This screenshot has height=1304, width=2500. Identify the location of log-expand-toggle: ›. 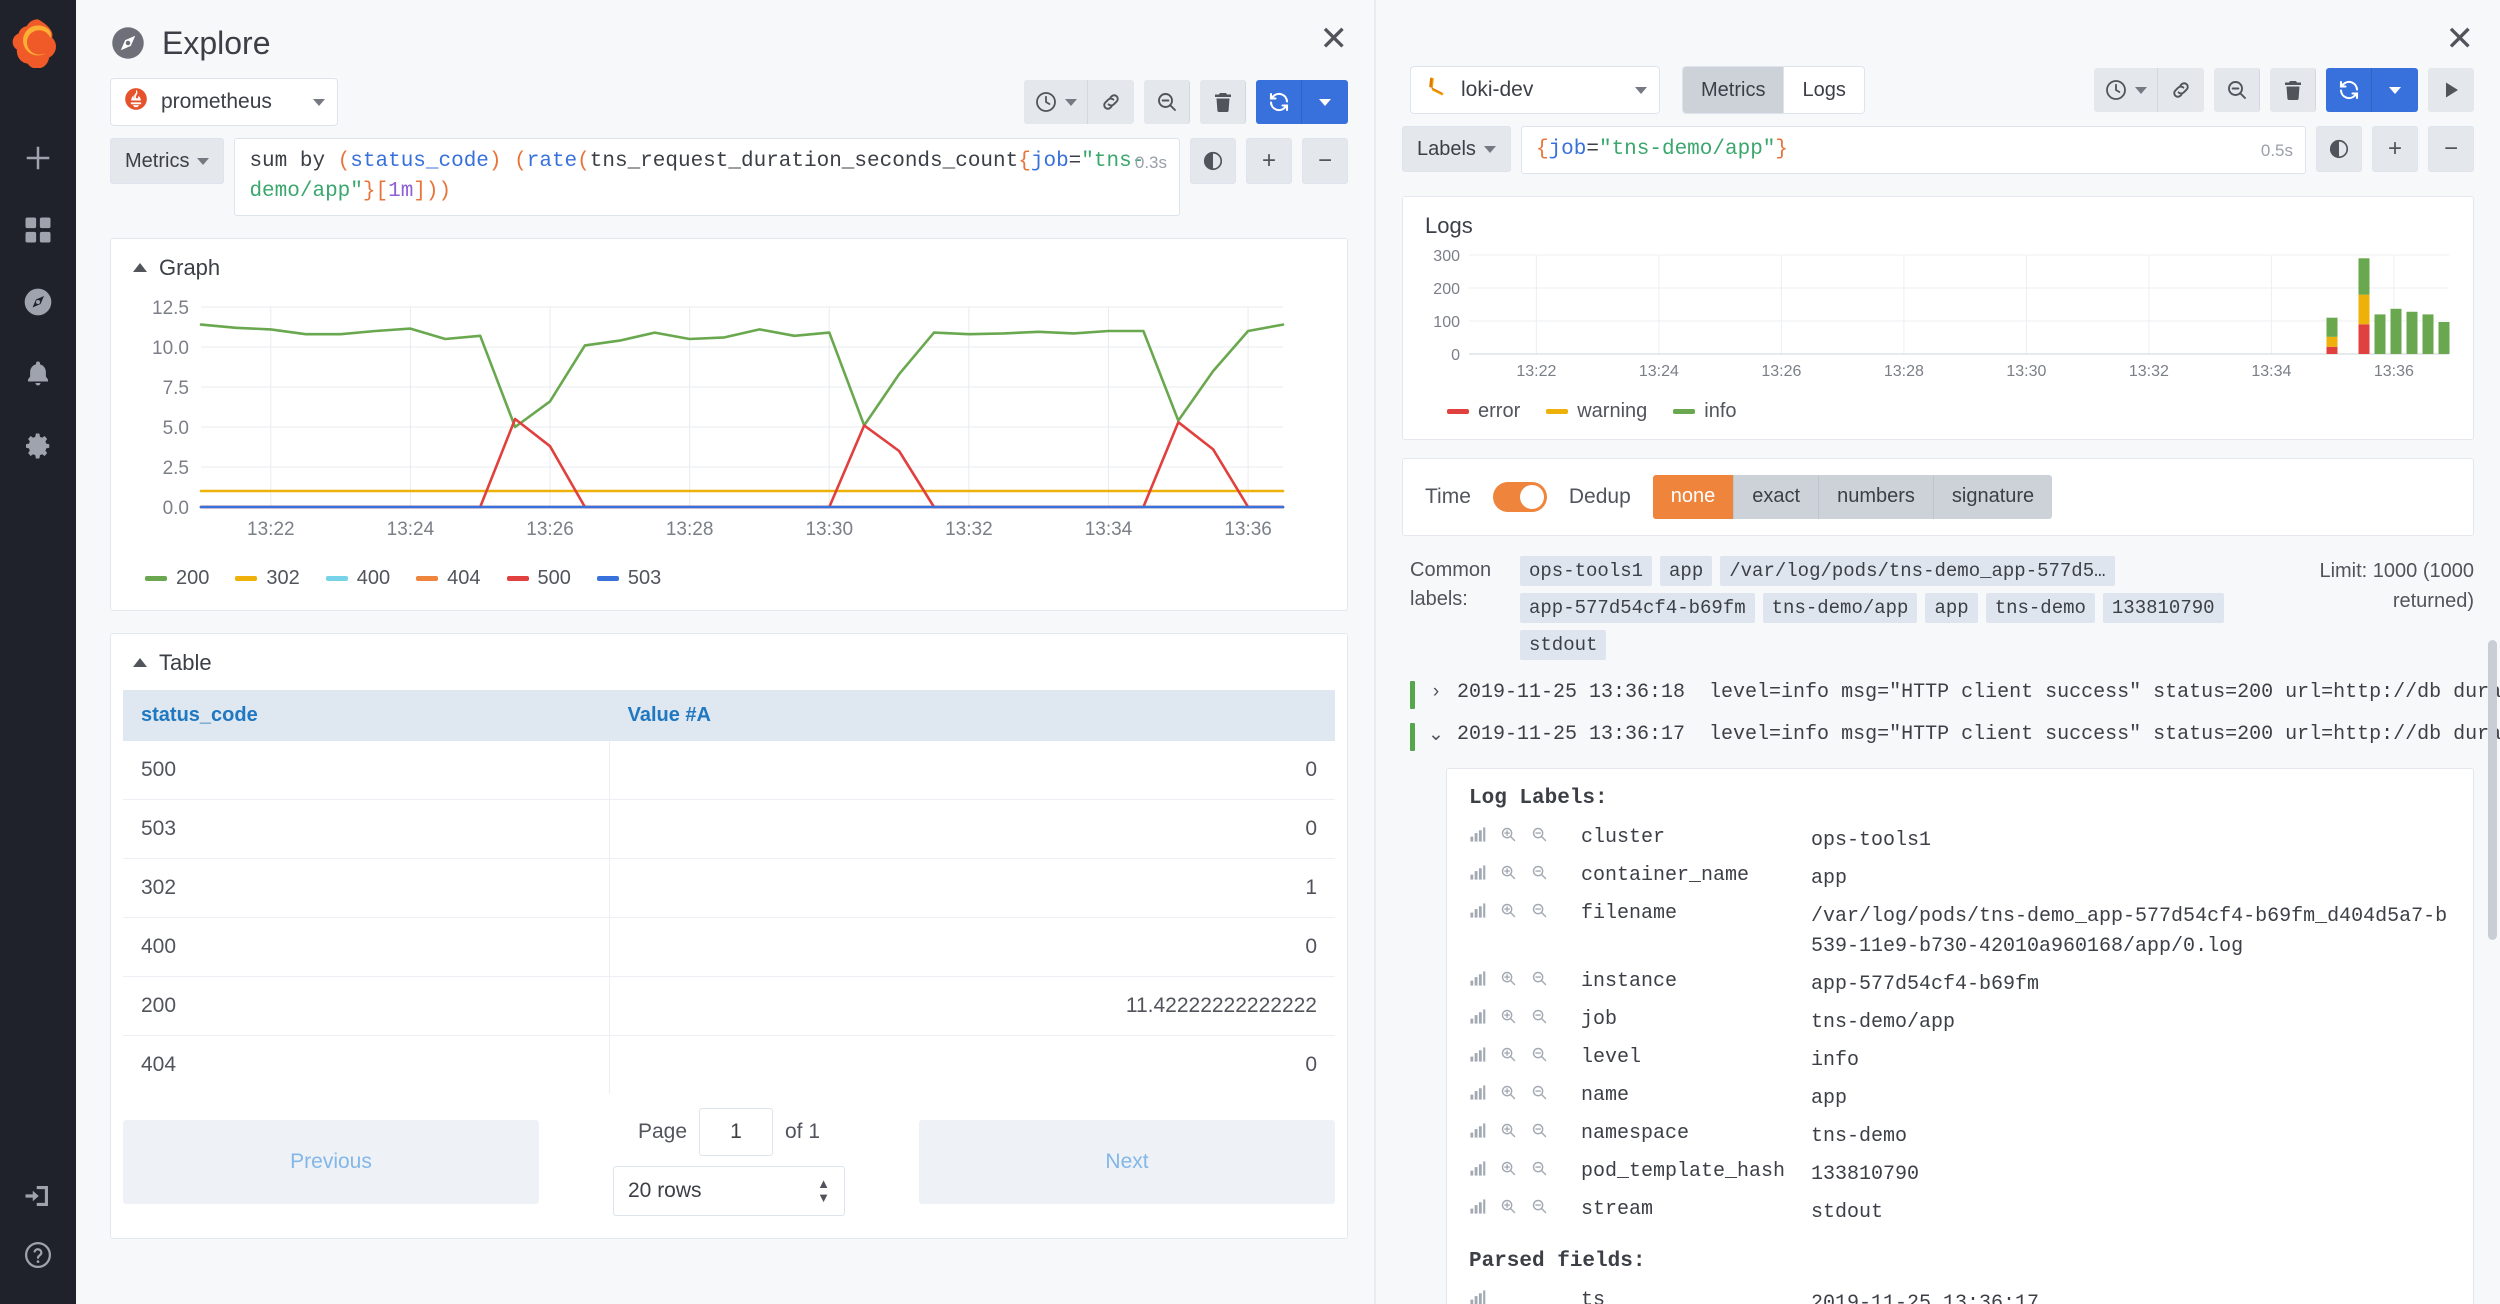
(1436, 692).